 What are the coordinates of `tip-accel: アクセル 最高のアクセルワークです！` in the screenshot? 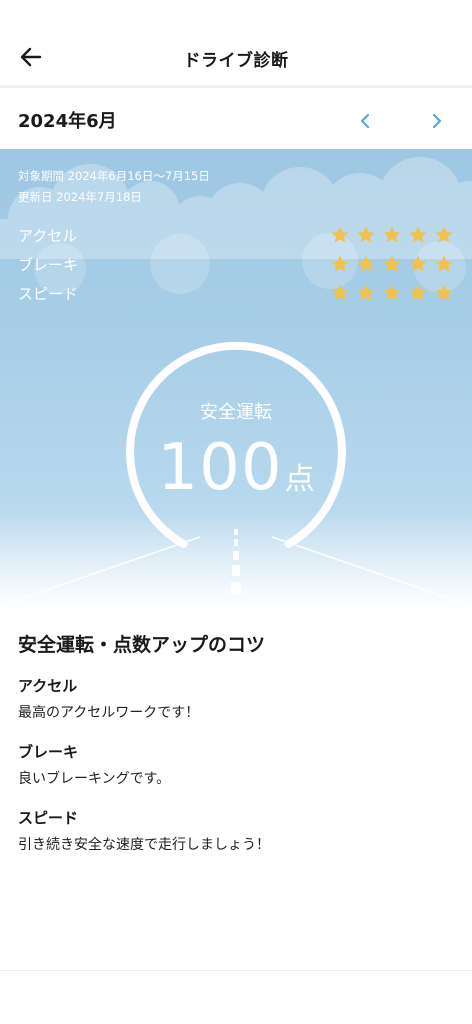 It's located at (238, 698).